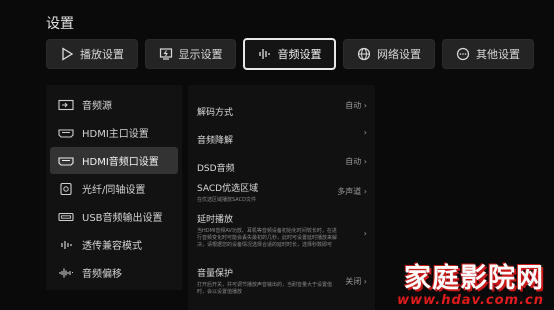 The image size is (554, 310). What do you see at coordinates (352, 191) in the screenshot?
I see `setting-value: 多声道 ›` at bounding box center [352, 191].